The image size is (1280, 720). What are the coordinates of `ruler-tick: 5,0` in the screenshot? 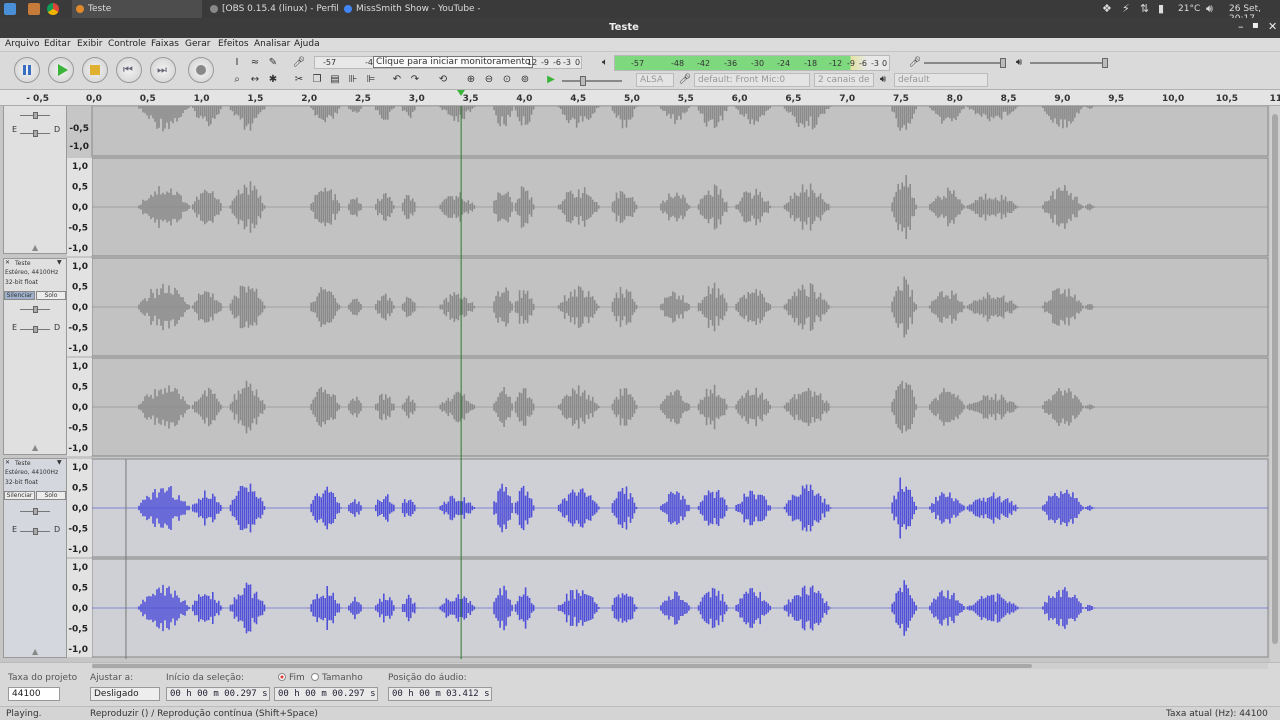 It's located at (632, 99).